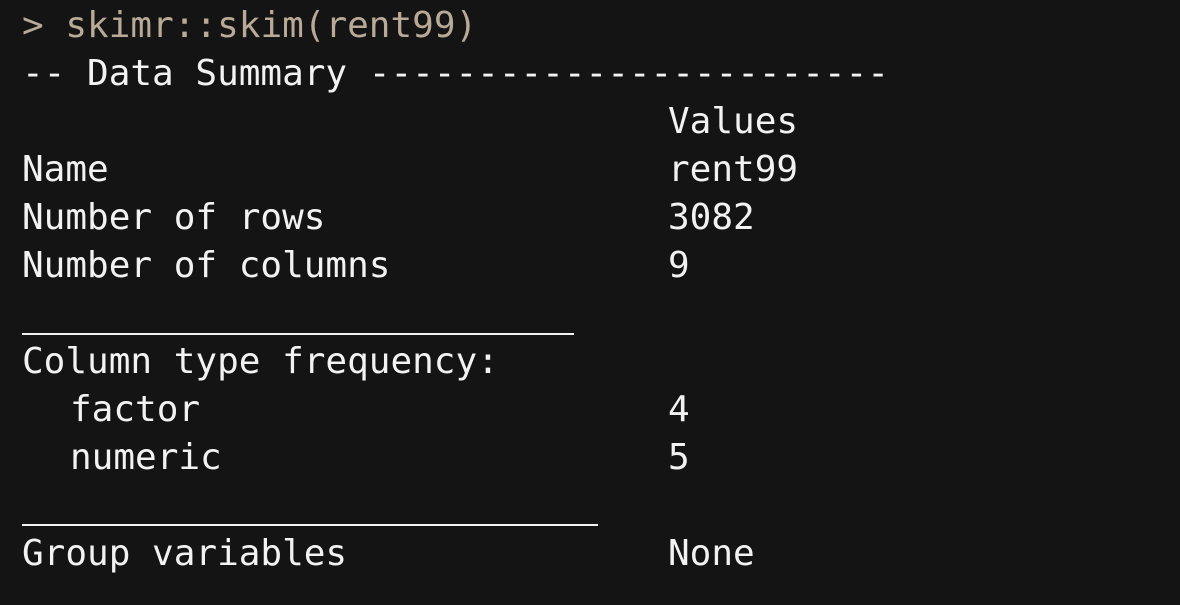 Image resolution: width=1180 pixels, height=605 pixels. I want to click on summary-rows-label: Number of rows, so click(174, 217).